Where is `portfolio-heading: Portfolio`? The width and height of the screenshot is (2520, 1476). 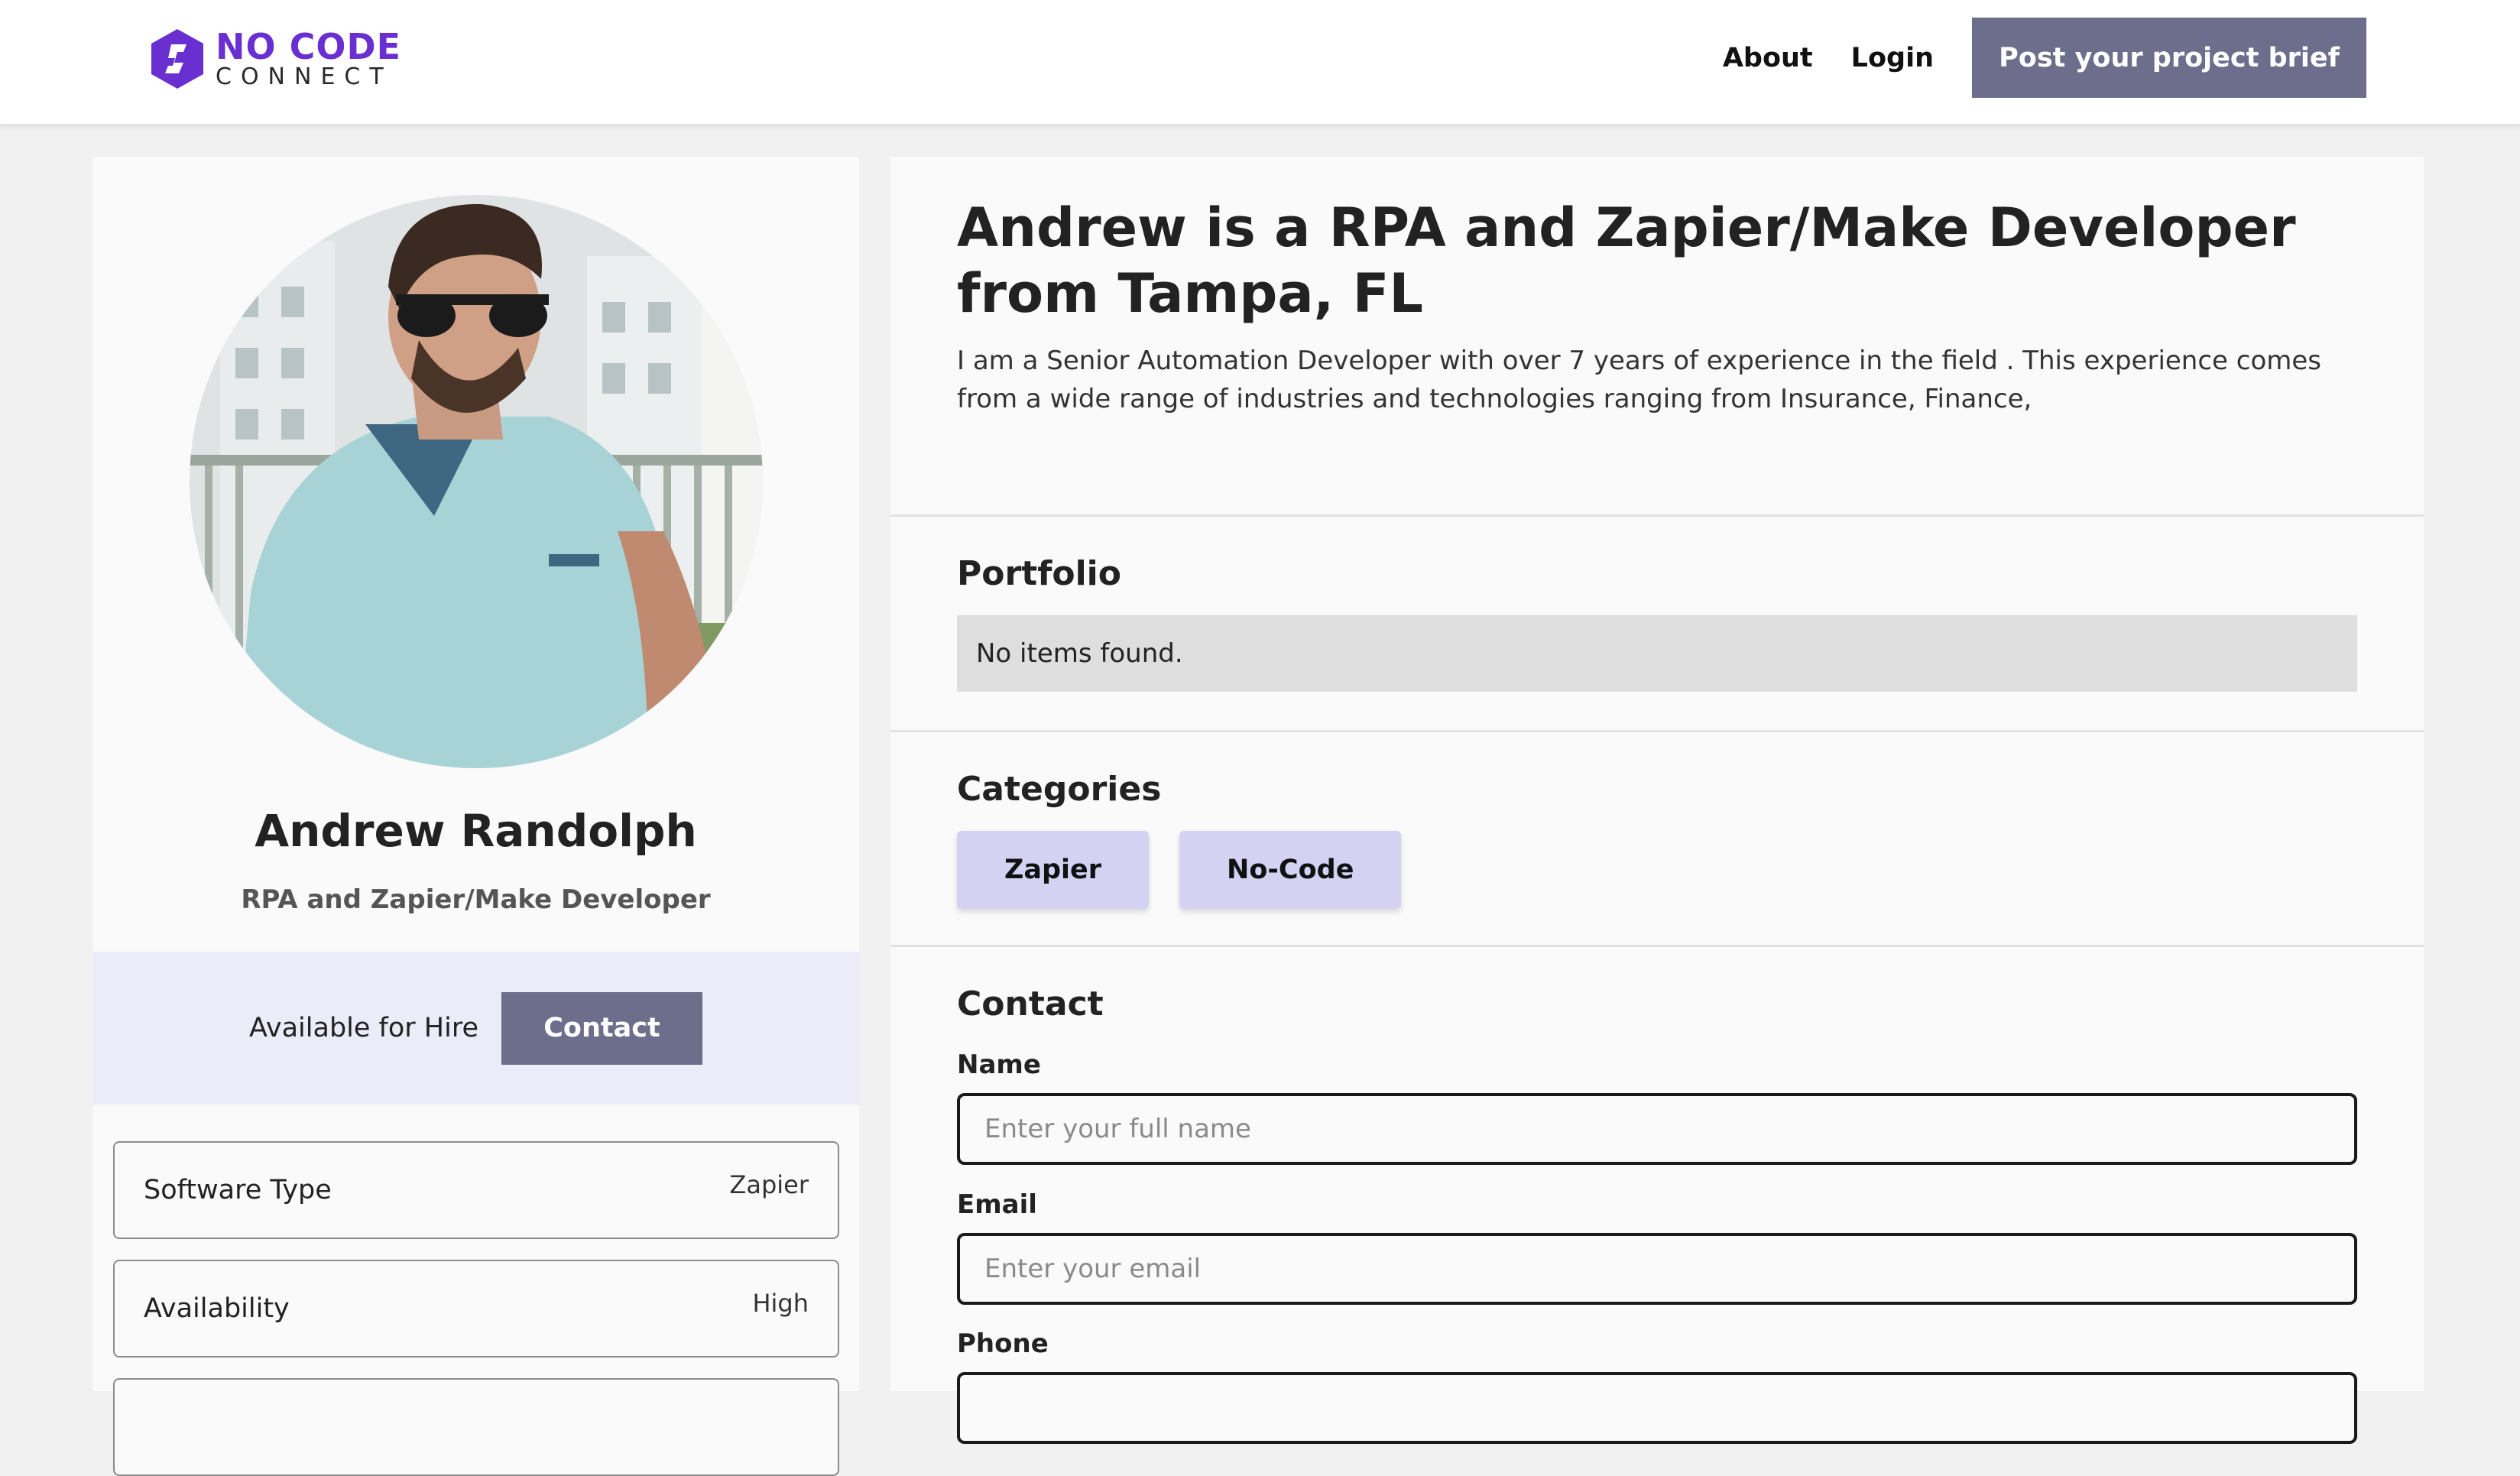
portfolio-heading: Portfolio is located at coordinates (1039, 573).